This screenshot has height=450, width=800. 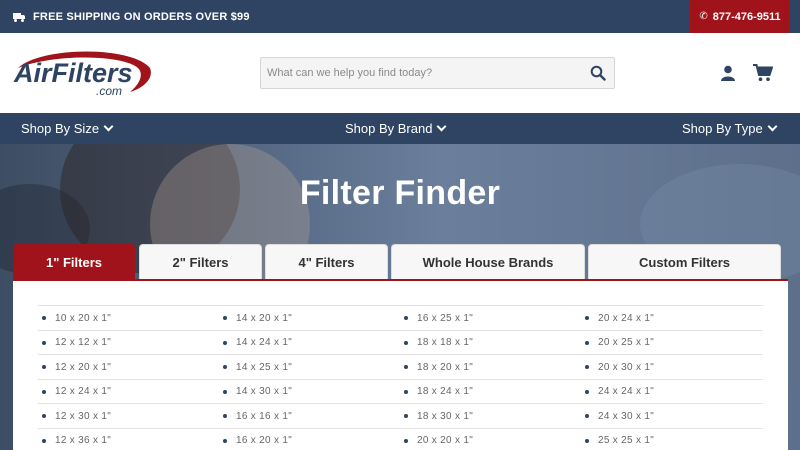 I want to click on tab-2-inch-filters: 2" Filters, so click(x=200, y=262).